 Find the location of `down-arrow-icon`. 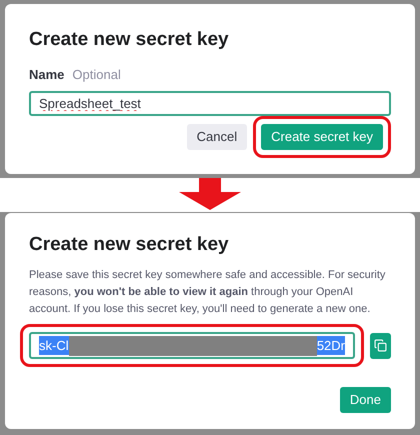

down-arrow-icon is located at coordinates (210, 194).